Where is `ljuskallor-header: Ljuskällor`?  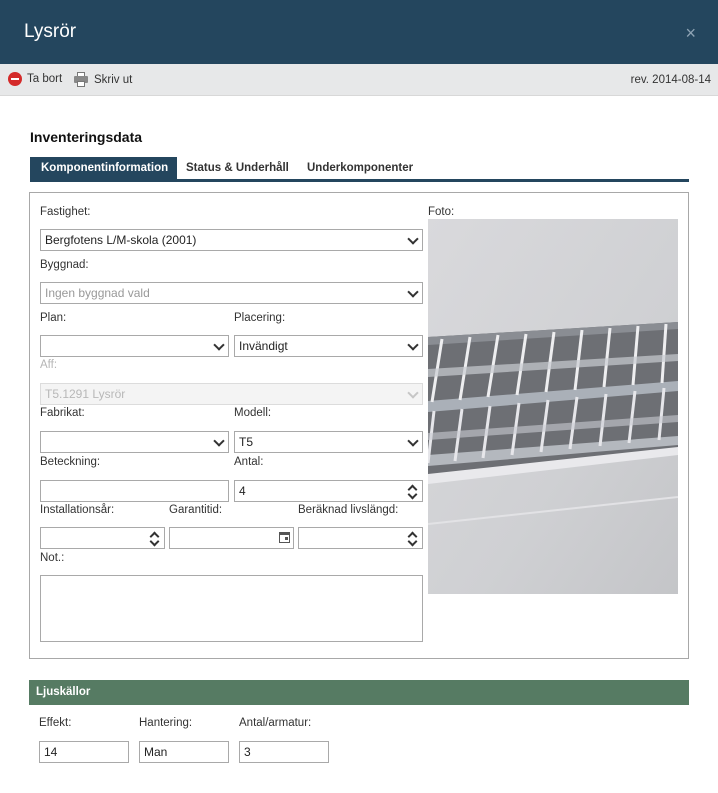 ljuskallor-header: Ljuskällor is located at coordinates (359, 692).